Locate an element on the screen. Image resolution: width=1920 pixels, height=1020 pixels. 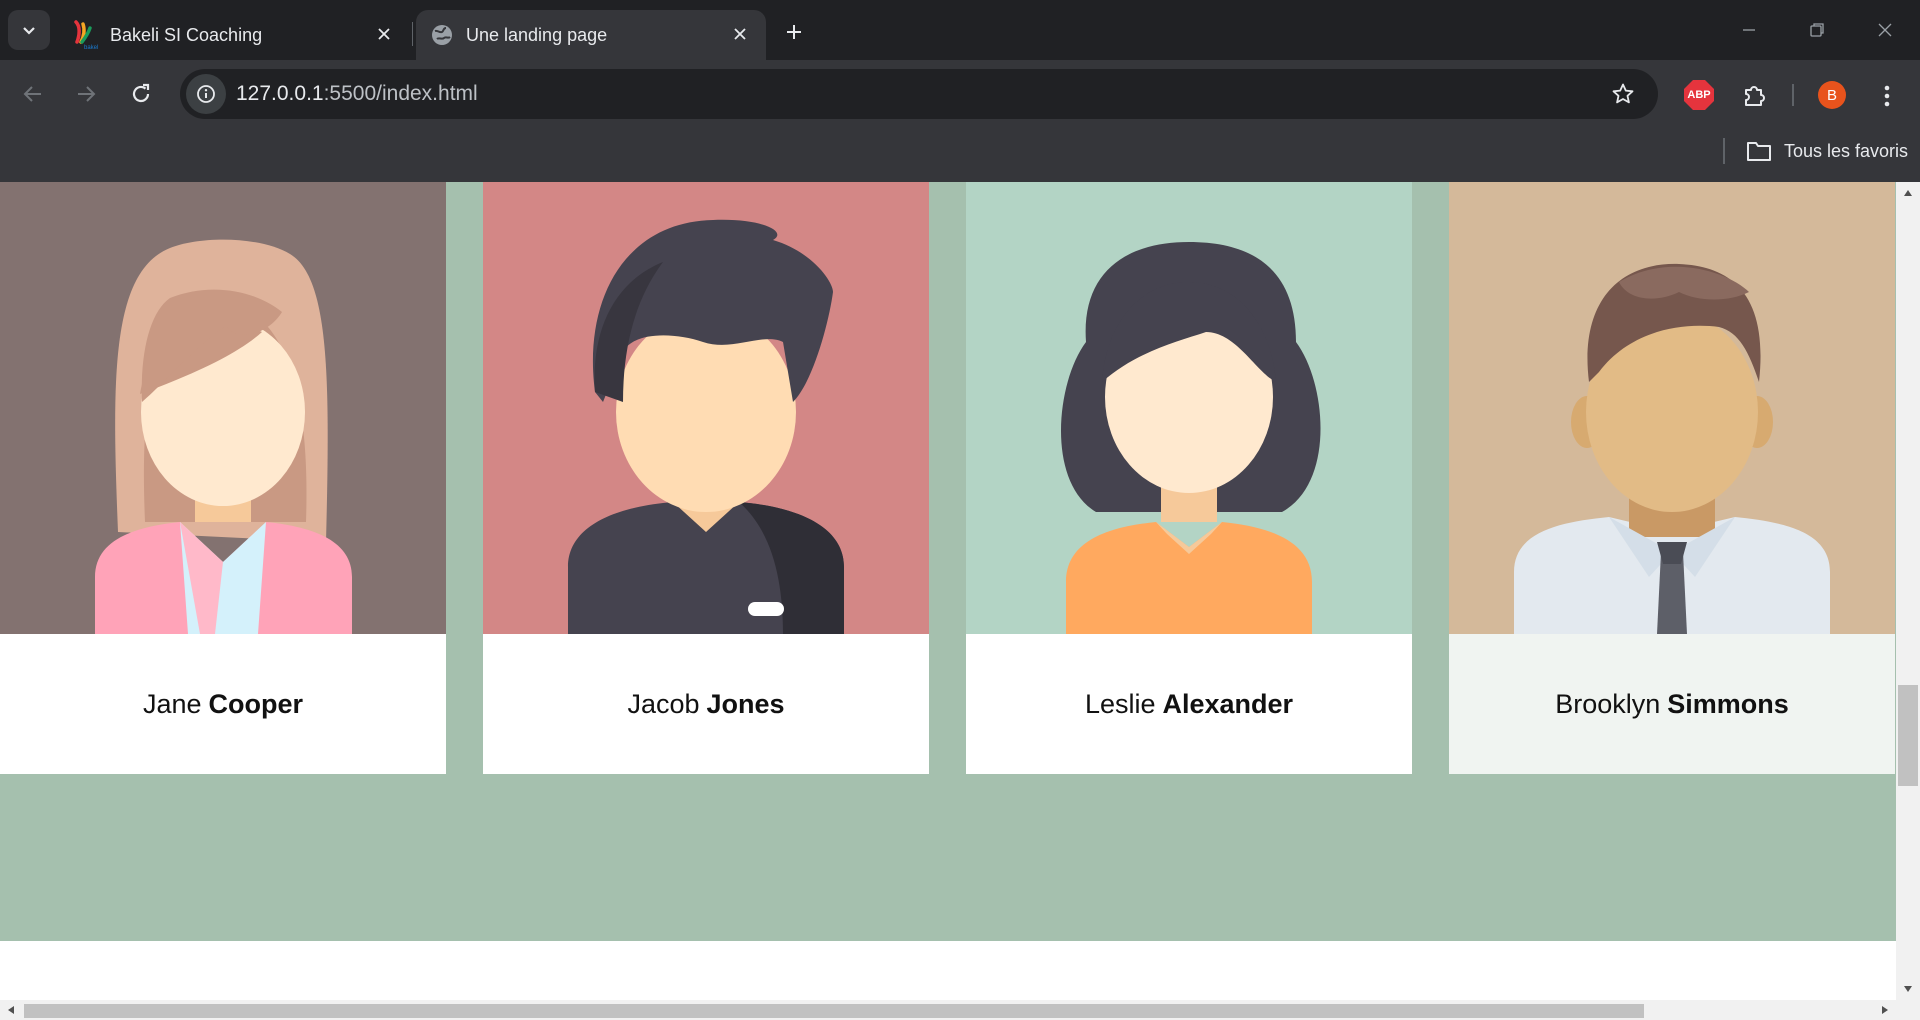
man-dark-hair-avatar is located at coordinates (706, 408).